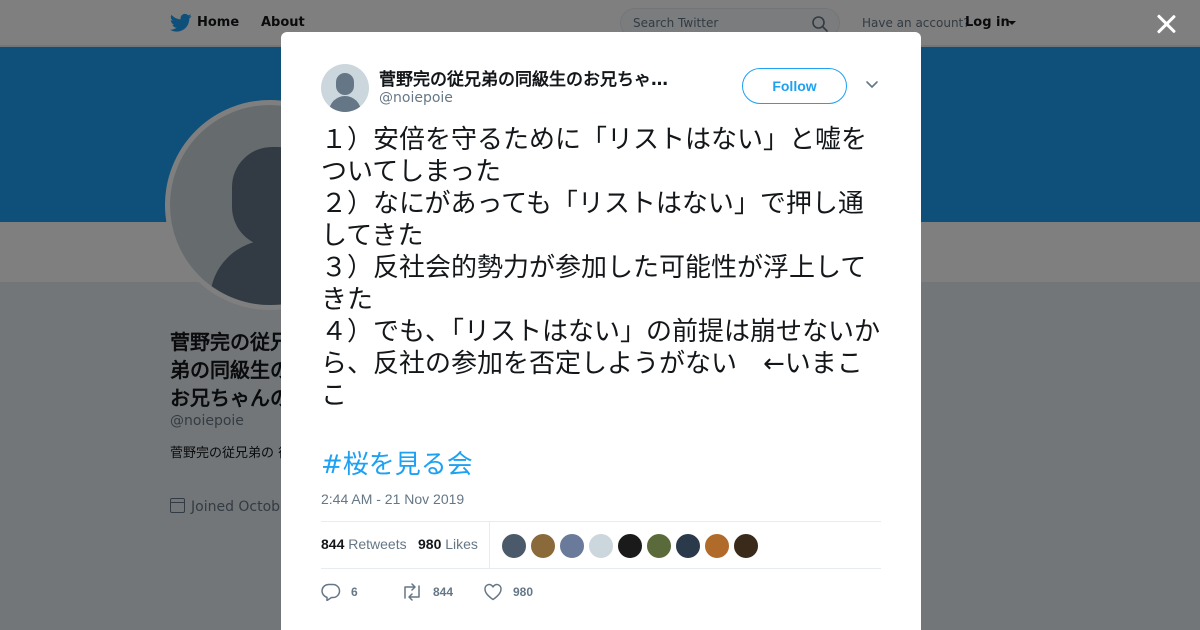 The height and width of the screenshot is (630, 1200). I want to click on likes-stat: 980 Likes, so click(448, 544).